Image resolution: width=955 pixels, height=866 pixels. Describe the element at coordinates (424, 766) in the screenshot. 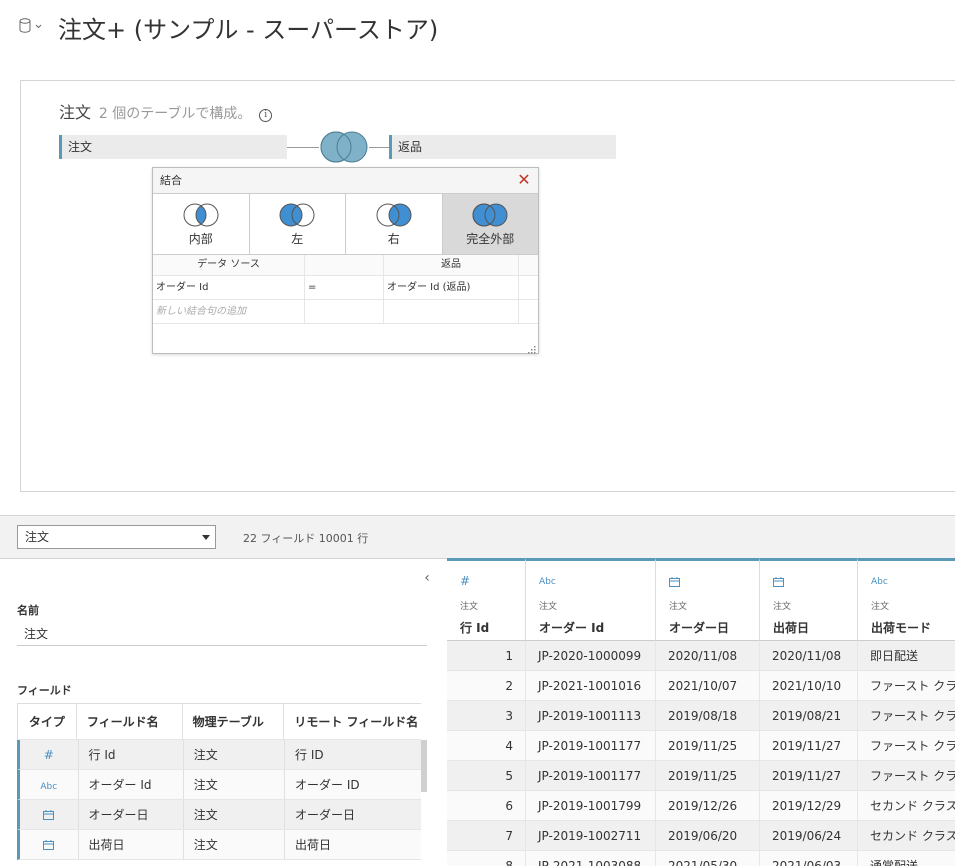

I see `fields-scrollbar` at that location.